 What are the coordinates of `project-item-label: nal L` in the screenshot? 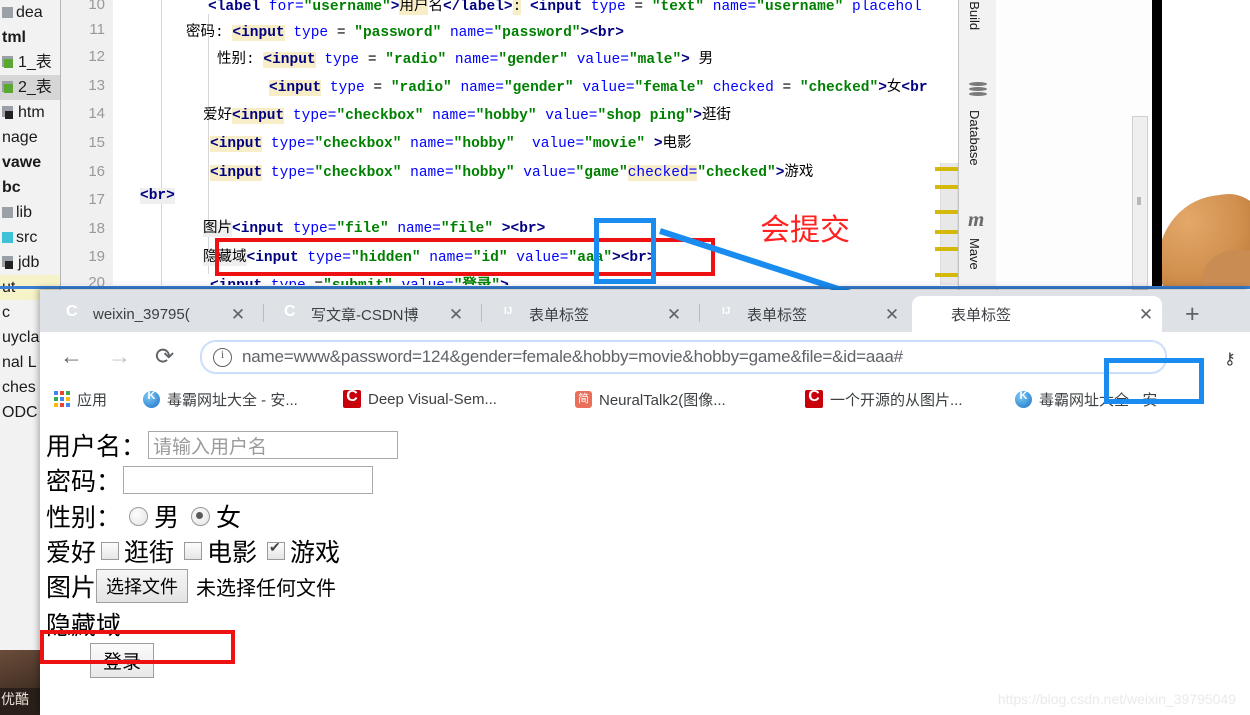 It's located at (19, 362).